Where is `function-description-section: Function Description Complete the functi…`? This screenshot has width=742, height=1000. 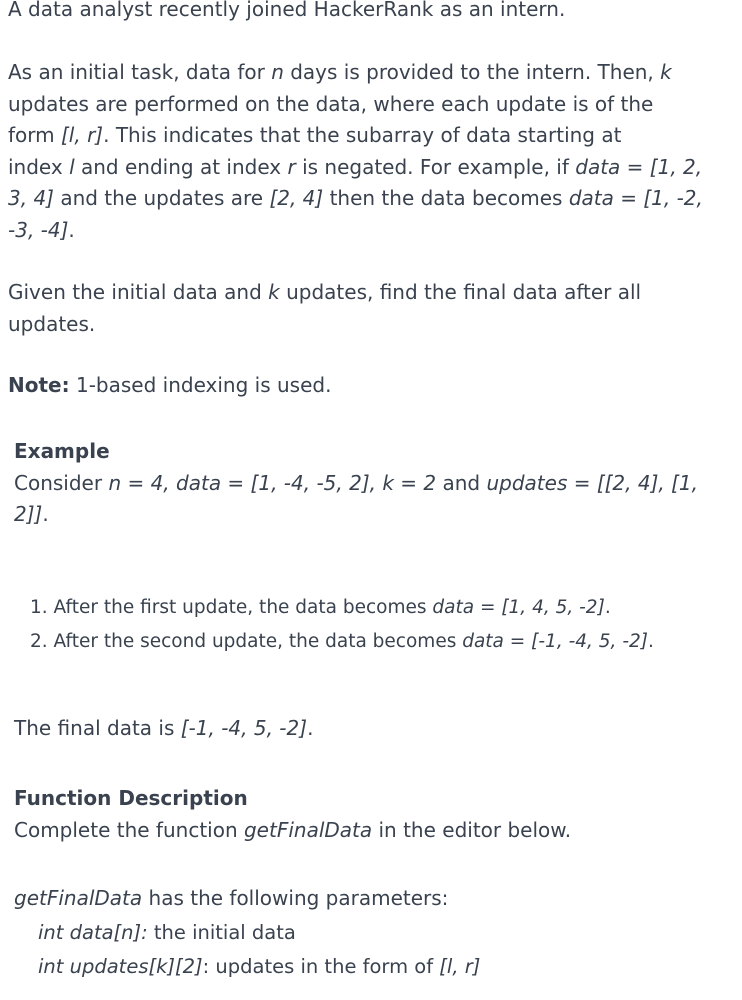 function-description-section: Function Description Complete the functi… is located at coordinates (364, 814).